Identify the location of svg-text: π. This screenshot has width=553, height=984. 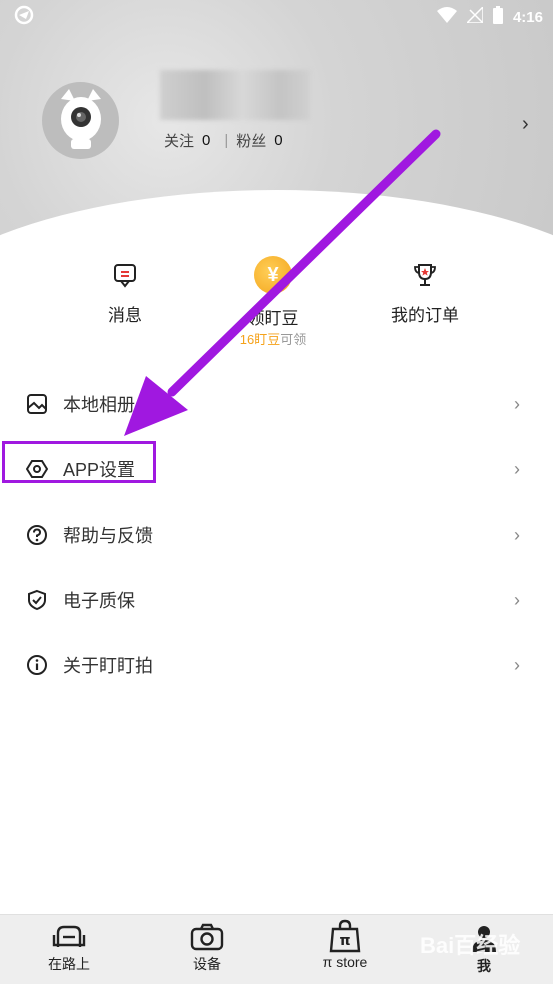
(344, 941).